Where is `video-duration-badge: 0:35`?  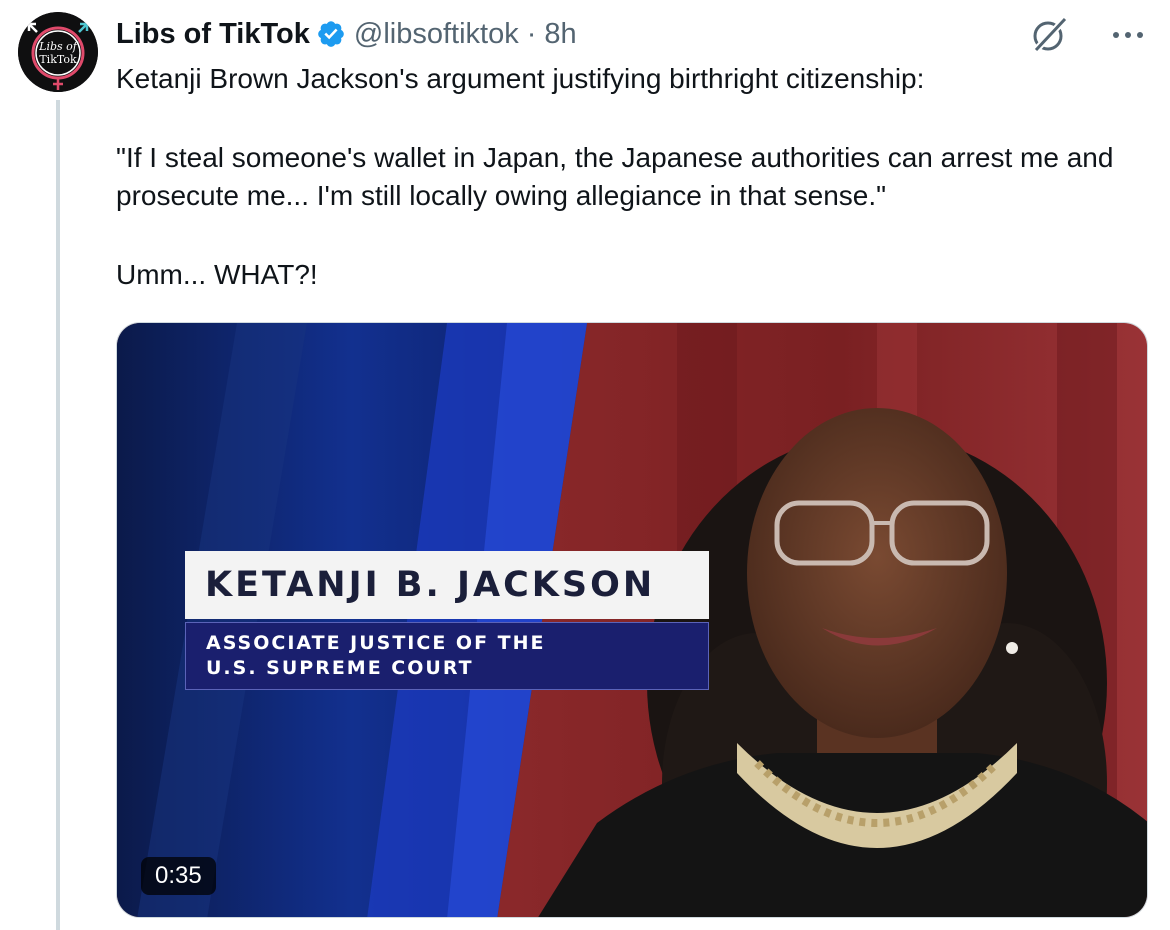 video-duration-badge: 0:35 is located at coordinates (178, 876).